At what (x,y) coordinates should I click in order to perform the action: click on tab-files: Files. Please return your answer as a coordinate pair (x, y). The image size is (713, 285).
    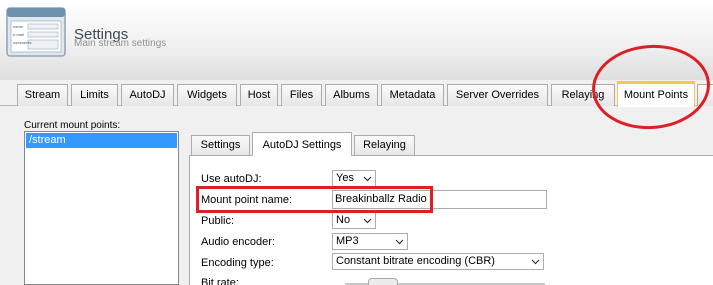
    Looking at the image, I should click on (301, 95).